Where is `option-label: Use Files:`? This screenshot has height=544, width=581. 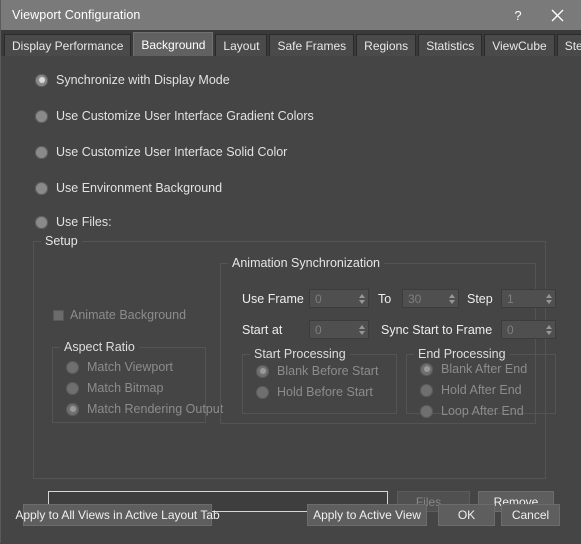 option-label: Use Files: is located at coordinates (84, 222).